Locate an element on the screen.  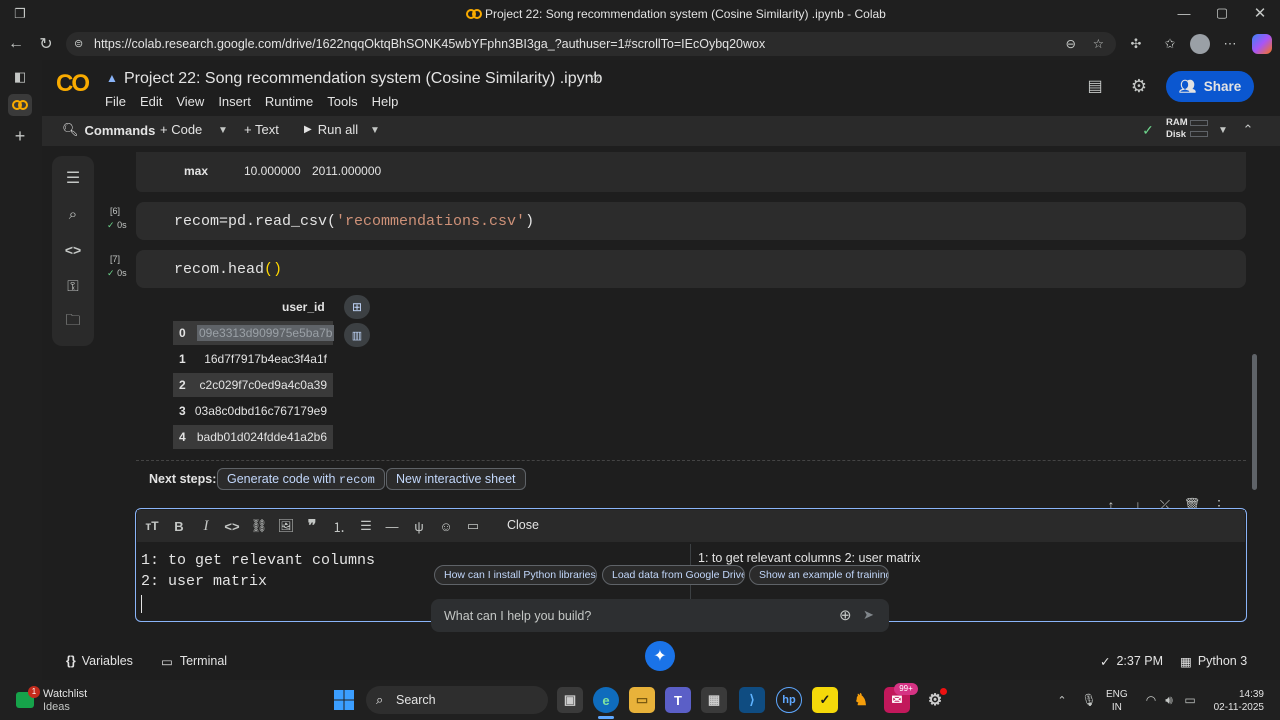
comments-icon: ▤ is located at coordinates (1095, 86).